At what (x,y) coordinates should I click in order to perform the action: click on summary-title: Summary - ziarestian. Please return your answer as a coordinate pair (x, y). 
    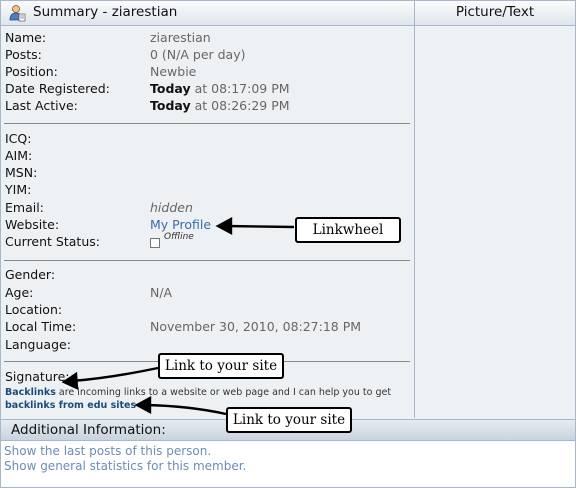
    Looking at the image, I should click on (105, 12).